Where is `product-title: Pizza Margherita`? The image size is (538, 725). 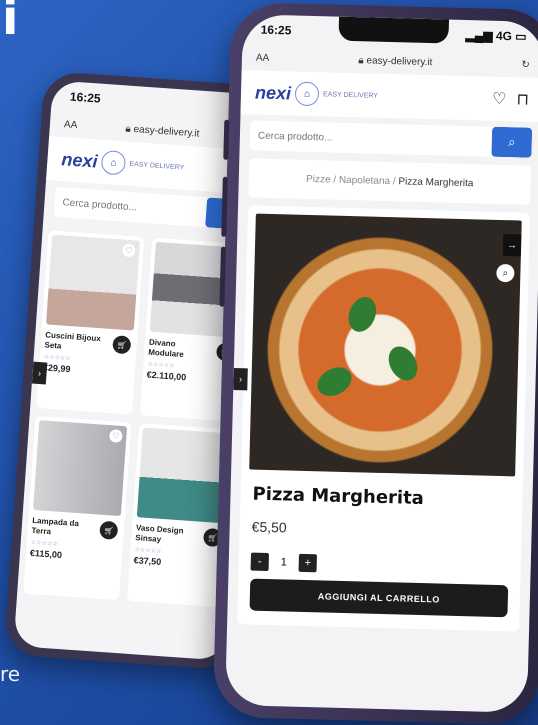 product-title: Pizza Margherita is located at coordinates (338, 496).